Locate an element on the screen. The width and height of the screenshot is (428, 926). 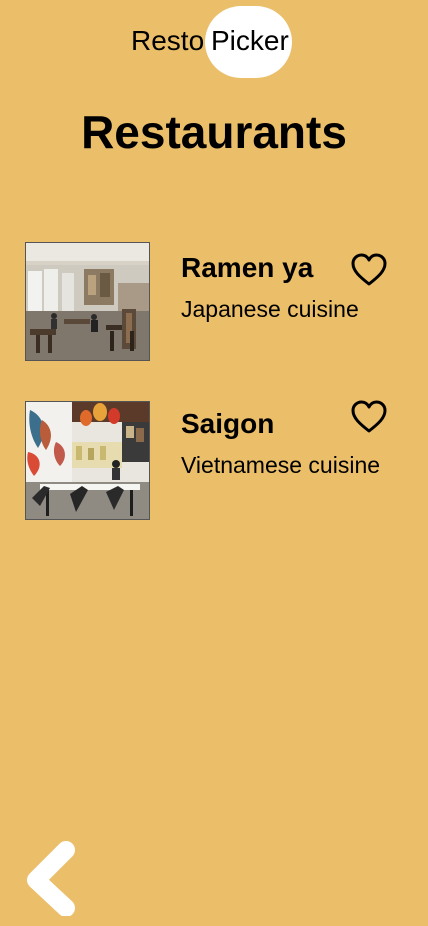
restaurant-card-ramen-ya: Ramen ya Japanese cuisine is located at coordinates (220, 302).